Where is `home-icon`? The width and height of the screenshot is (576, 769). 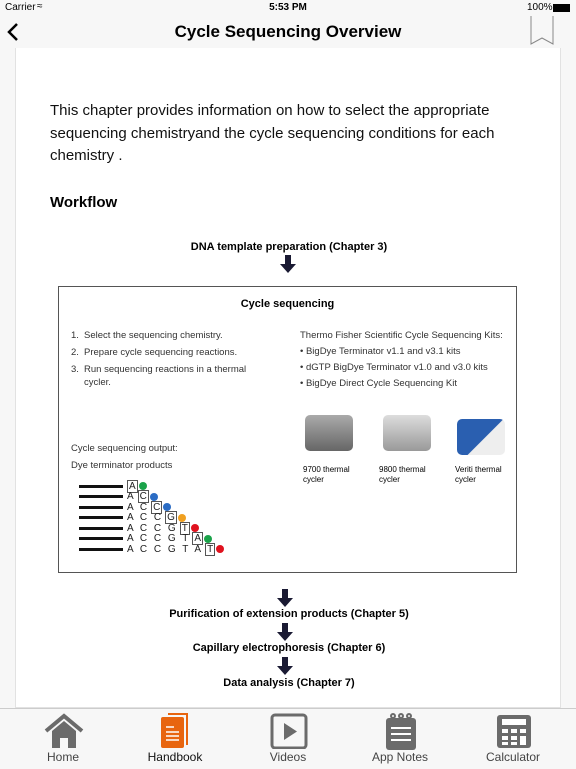
home-icon is located at coordinates (64, 730).